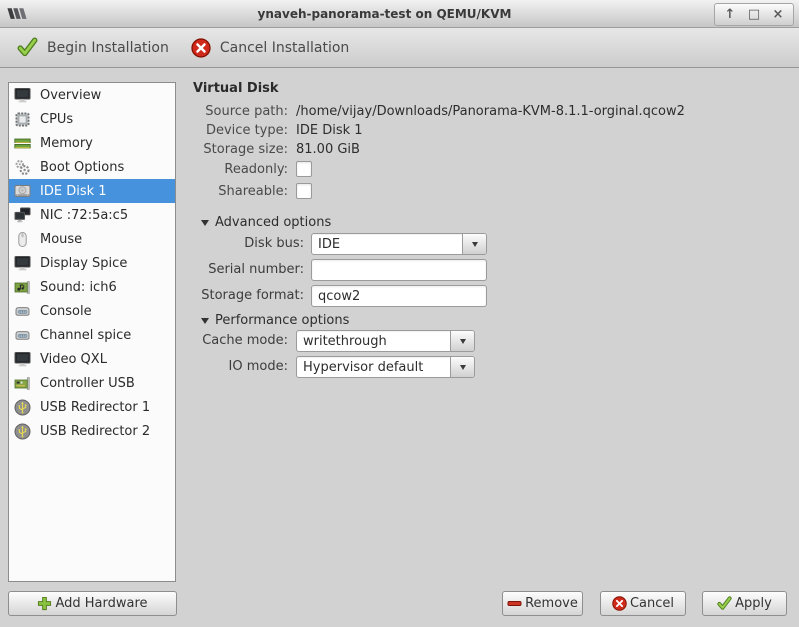 Image resolution: width=799 pixels, height=627 pixels. I want to click on window-title: ynaveh-panorama-test on QEMU/KVM, so click(384, 13).